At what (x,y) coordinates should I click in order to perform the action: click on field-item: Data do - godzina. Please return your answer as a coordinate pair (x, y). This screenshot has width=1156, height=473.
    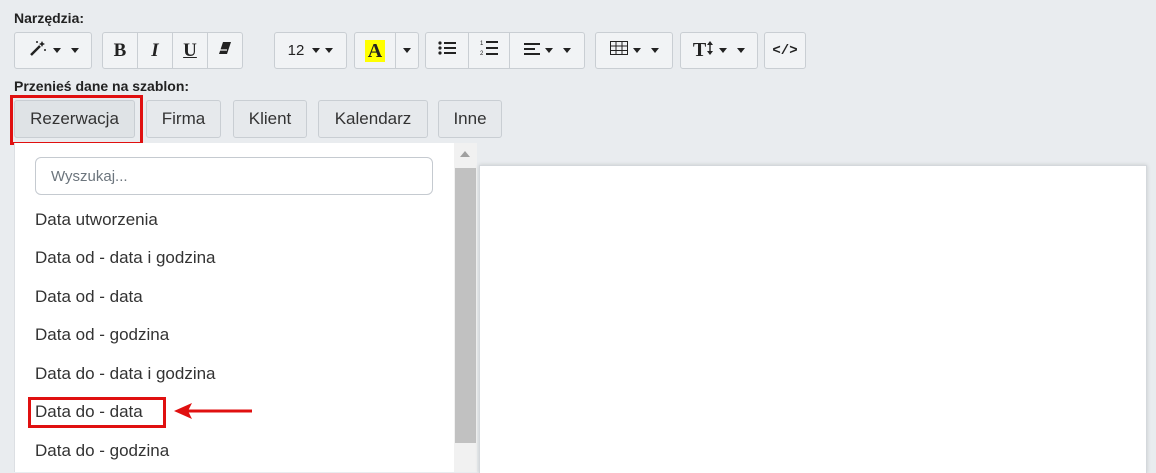
    Looking at the image, I should click on (102, 451).